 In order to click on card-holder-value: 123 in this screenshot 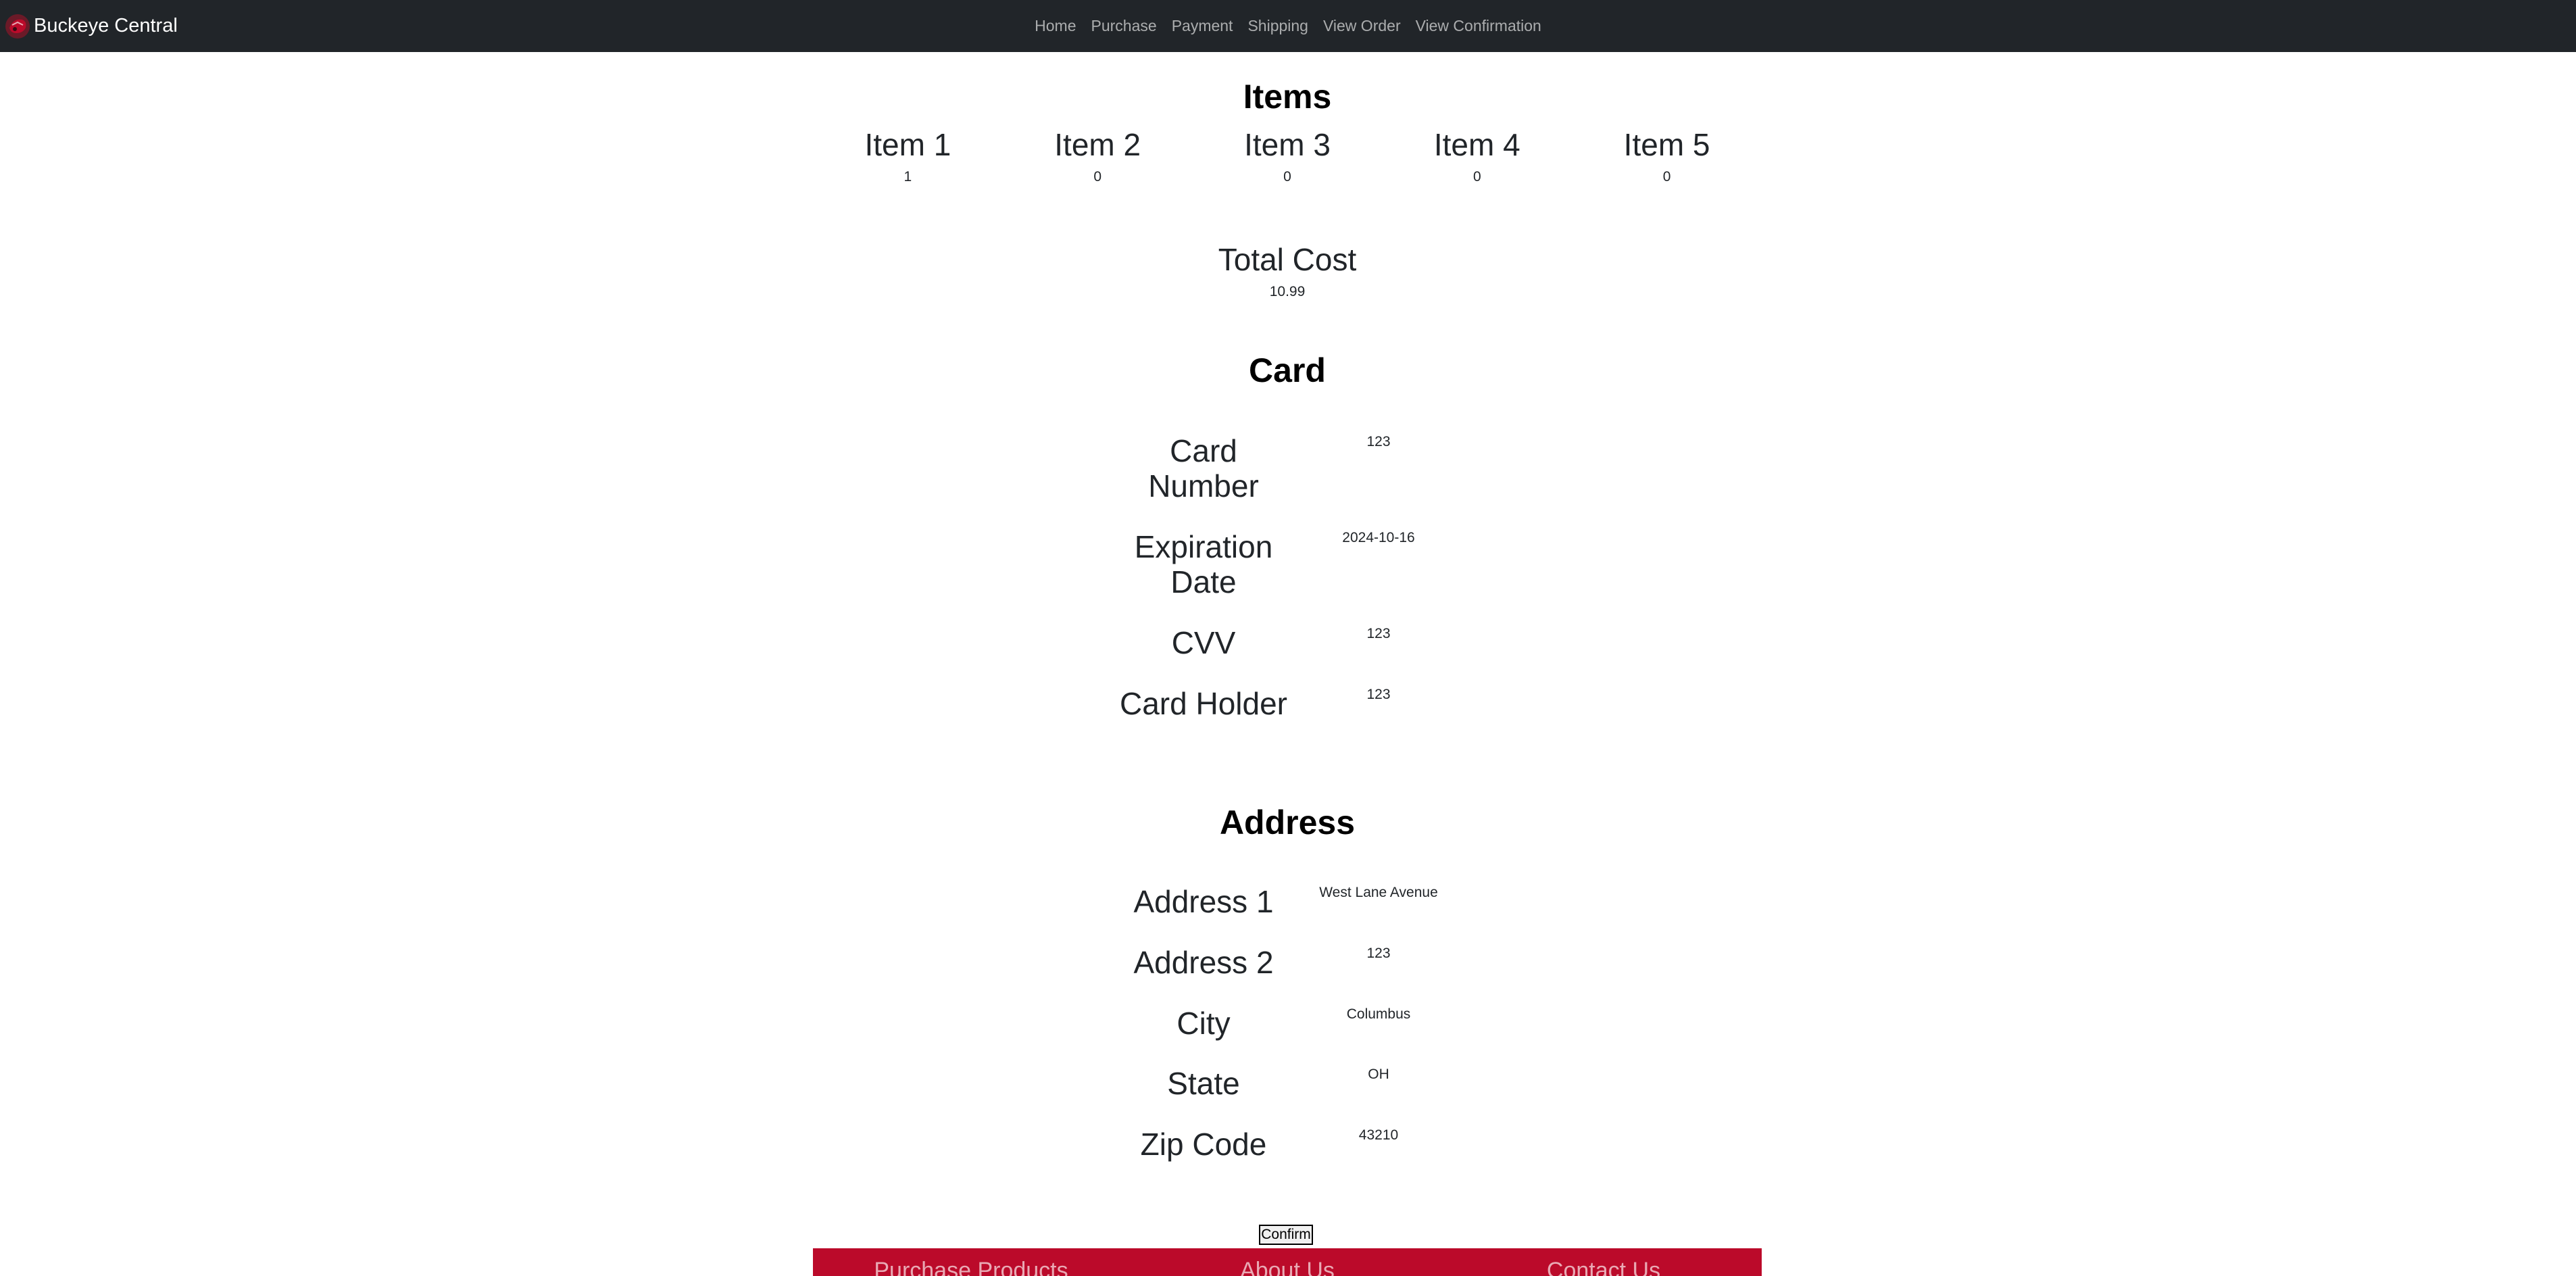, I will do `click(1378, 694)`.